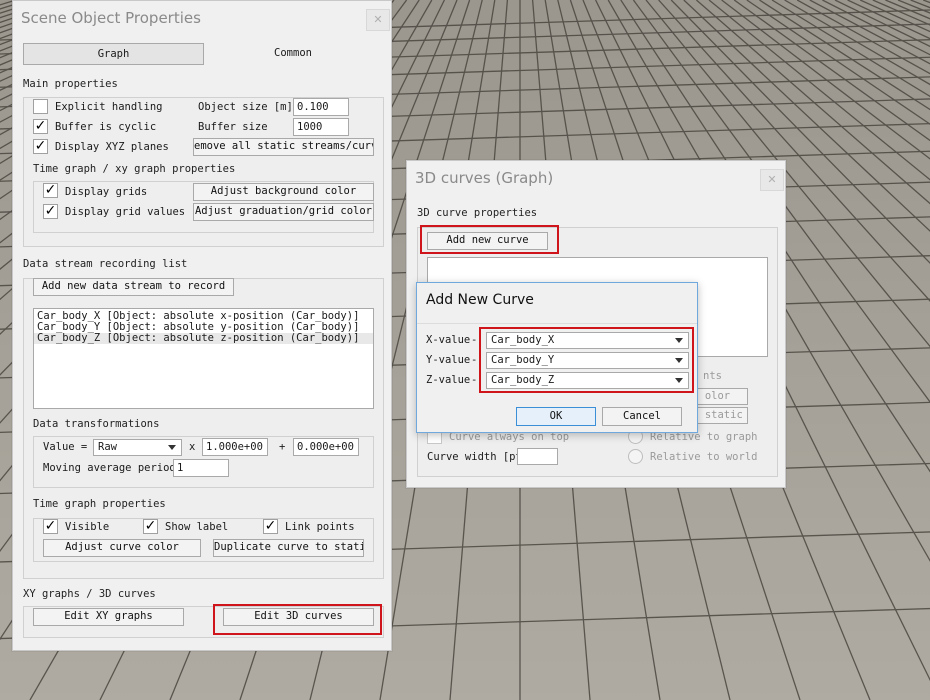  What do you see at coordinates (484, 178) in the screenshot?
I see `window-title: 3D curves (Graph)` at bounding box center [484, 178].